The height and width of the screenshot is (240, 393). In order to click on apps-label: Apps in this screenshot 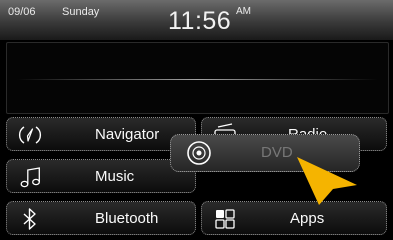, I will do `click(307, 218)`.